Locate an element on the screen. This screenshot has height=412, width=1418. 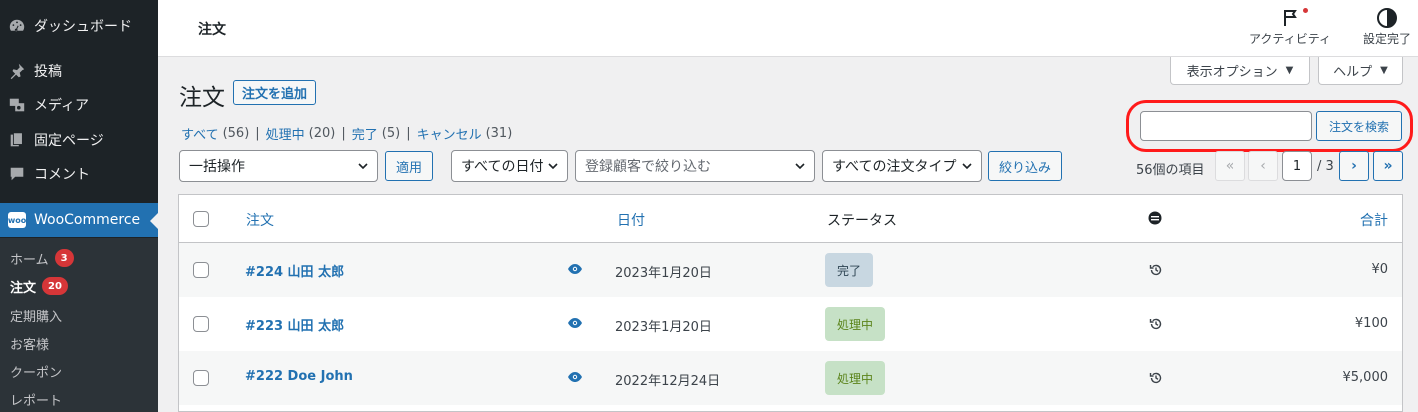
view-count: (56) is located at coordinates (236, 133).